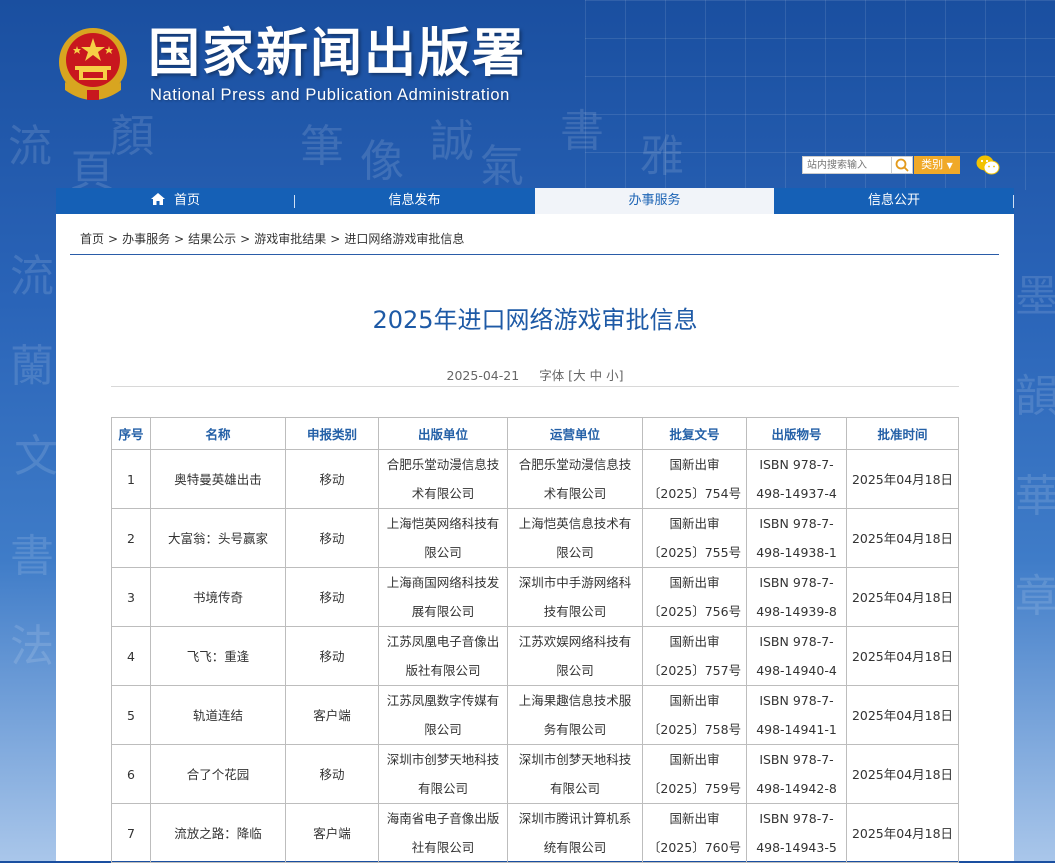 The height and width of the screenshot is (863, 1055). I want to click on cell-approval: 国新出审 〔2025〕758号, so click(694, 715).